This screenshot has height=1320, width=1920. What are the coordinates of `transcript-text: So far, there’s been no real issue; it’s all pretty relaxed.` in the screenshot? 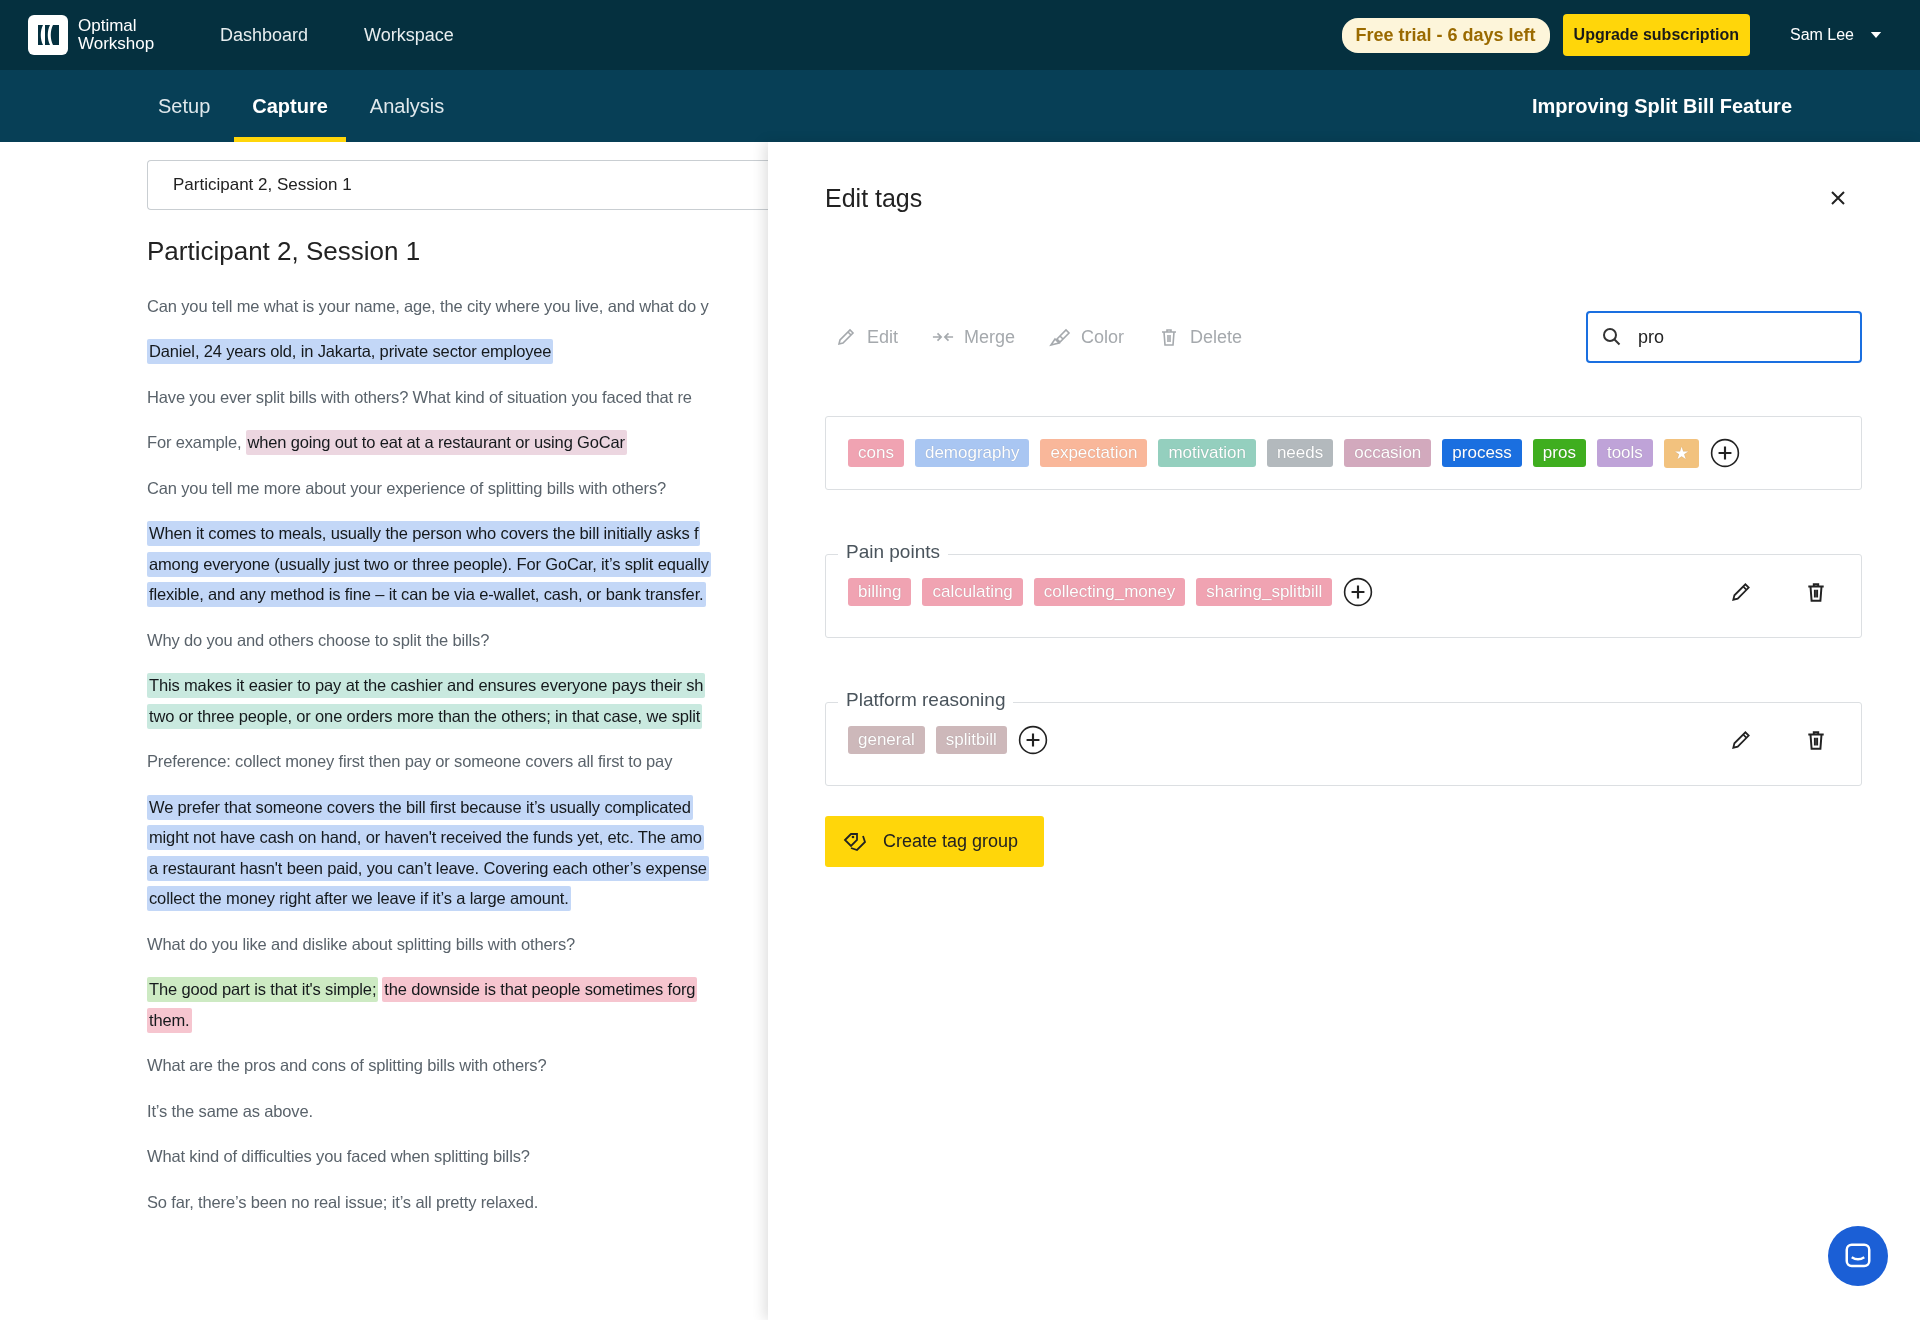 It's located at (343, 1202).